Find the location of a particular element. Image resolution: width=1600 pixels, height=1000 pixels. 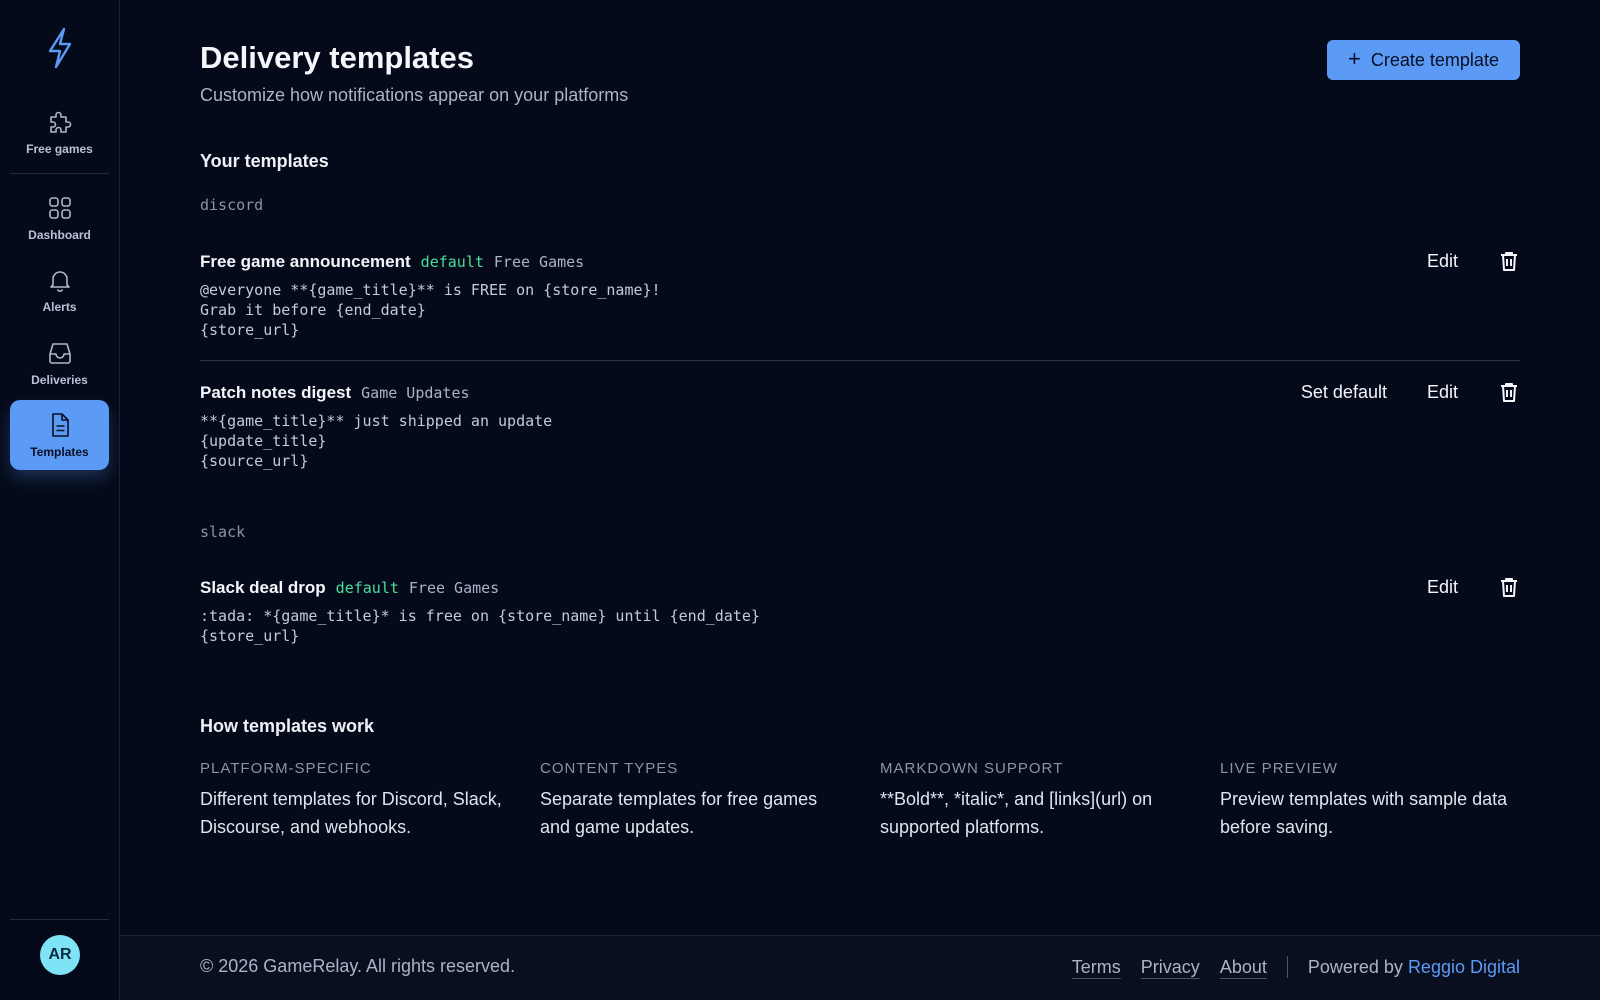

avatar: AR is located at coordinates (60, 955).